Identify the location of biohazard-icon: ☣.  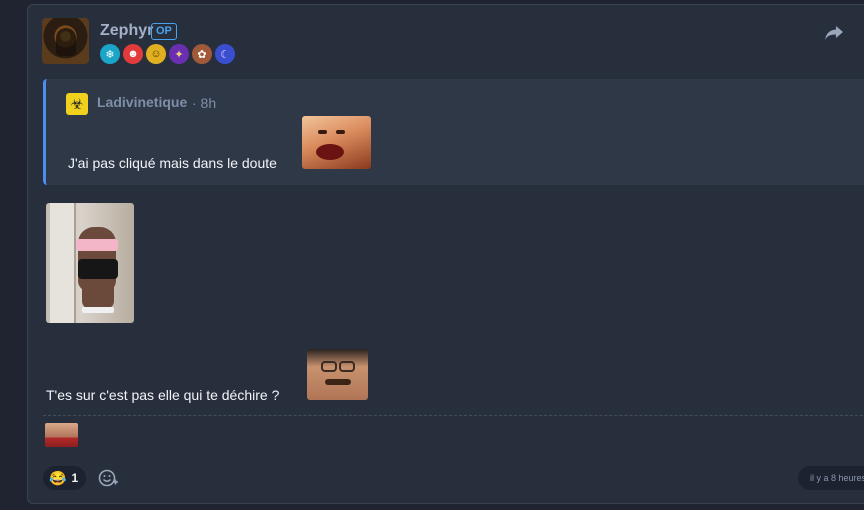
(77, 104).